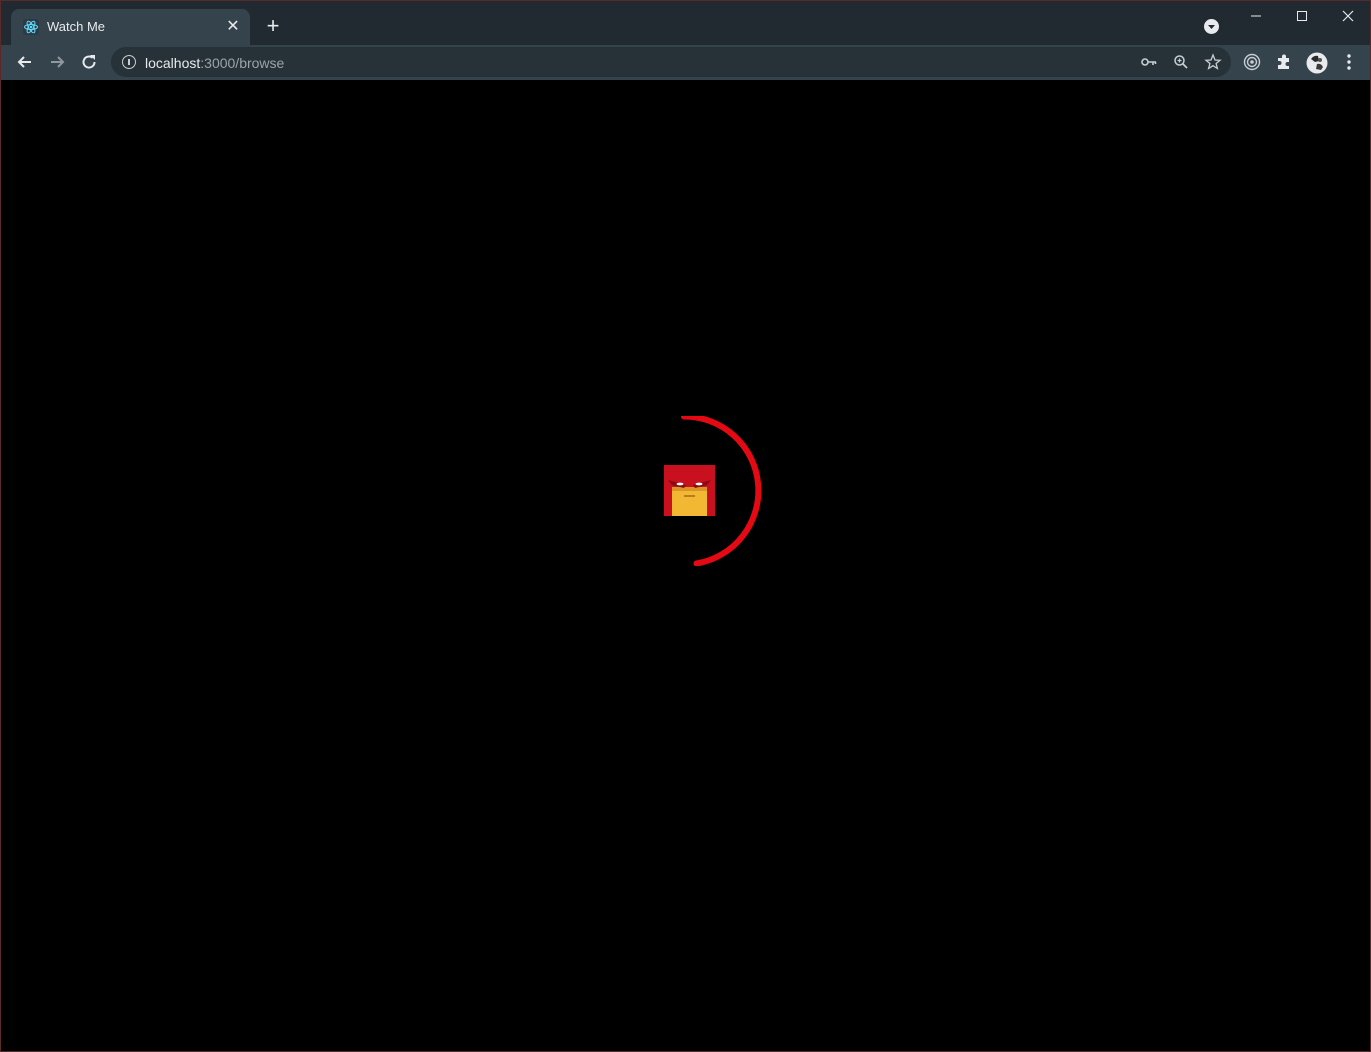 This screenshot has width=1371, height=1052. I want to click on menu-kebab-icon, so click(1349, 62).